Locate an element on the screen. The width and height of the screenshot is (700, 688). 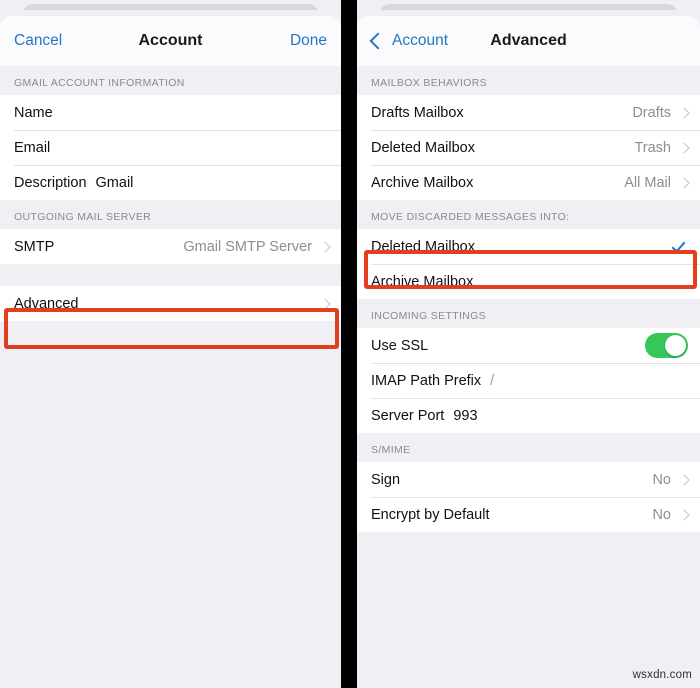
row-server-port-value: 993 is located at coordinates (465, 415).